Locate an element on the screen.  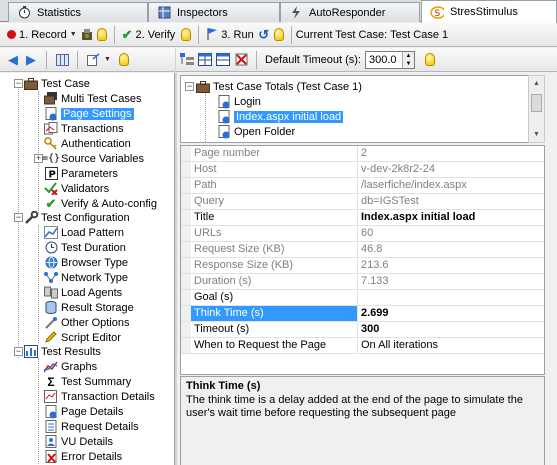
tree-item-script-editor: Script Editor is located at coordinates (82, 337).